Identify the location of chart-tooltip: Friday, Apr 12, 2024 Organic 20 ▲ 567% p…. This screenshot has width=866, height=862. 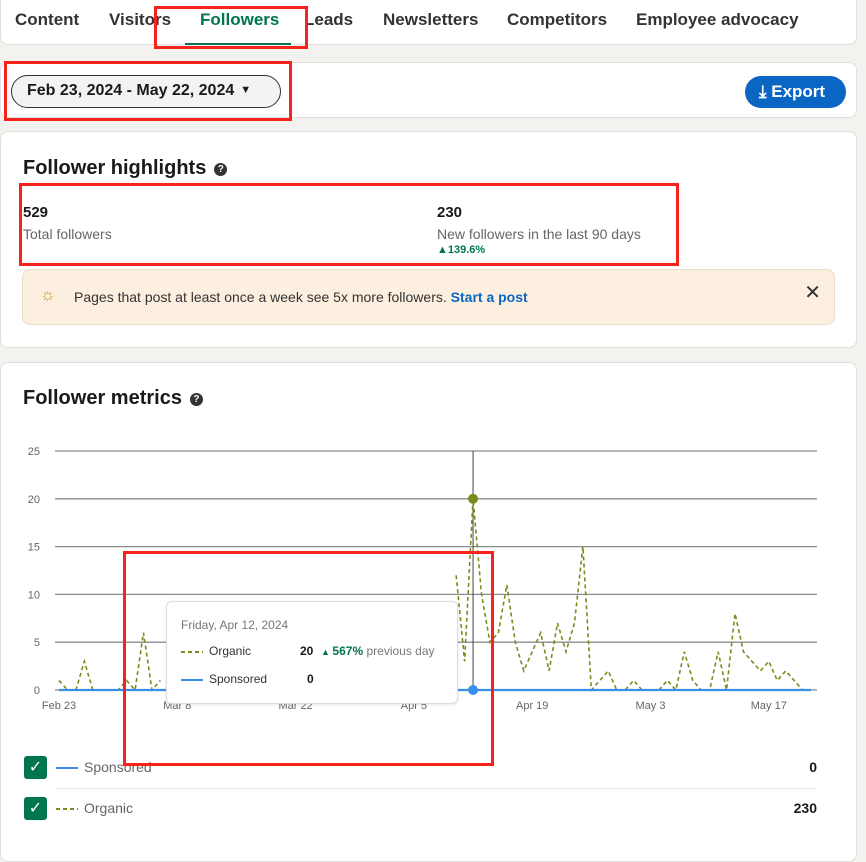
(312, 652).